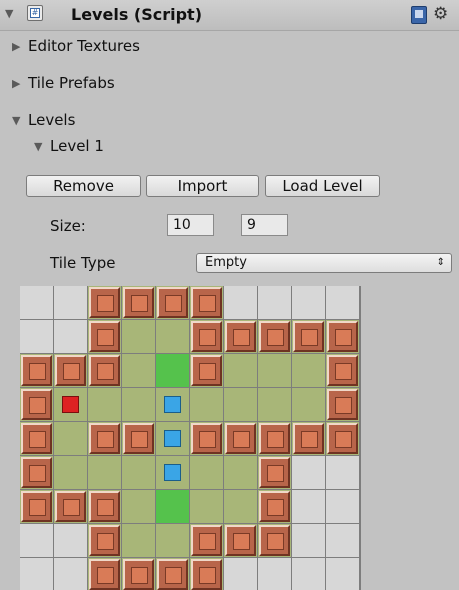 This screenshot has width=459, height=590. What do you see at coordinates (419, 15) in the screenshot?
I see `help-book-icon` at bounding box center [419, 15].